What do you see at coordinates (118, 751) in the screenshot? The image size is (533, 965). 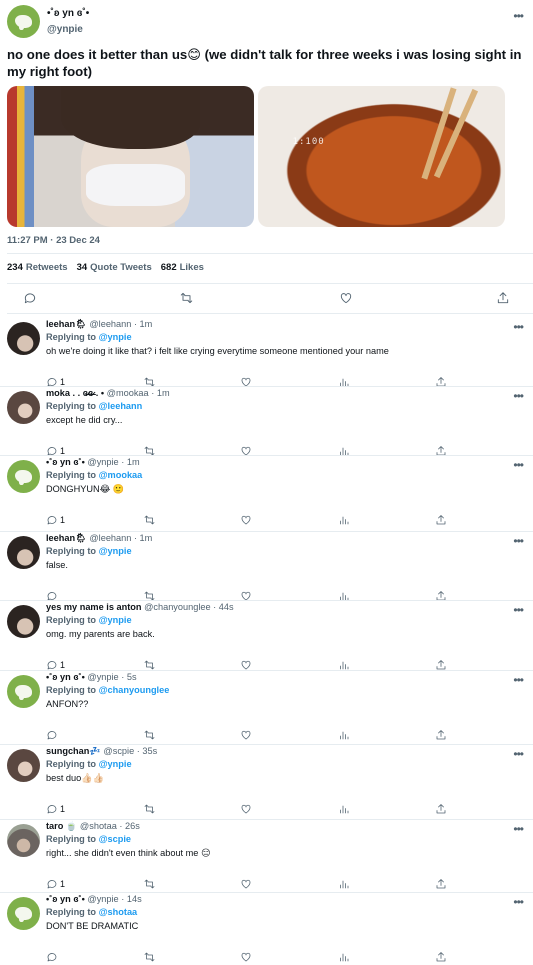 I see `reply-username: @scpie` at bounding box center [118, 751].